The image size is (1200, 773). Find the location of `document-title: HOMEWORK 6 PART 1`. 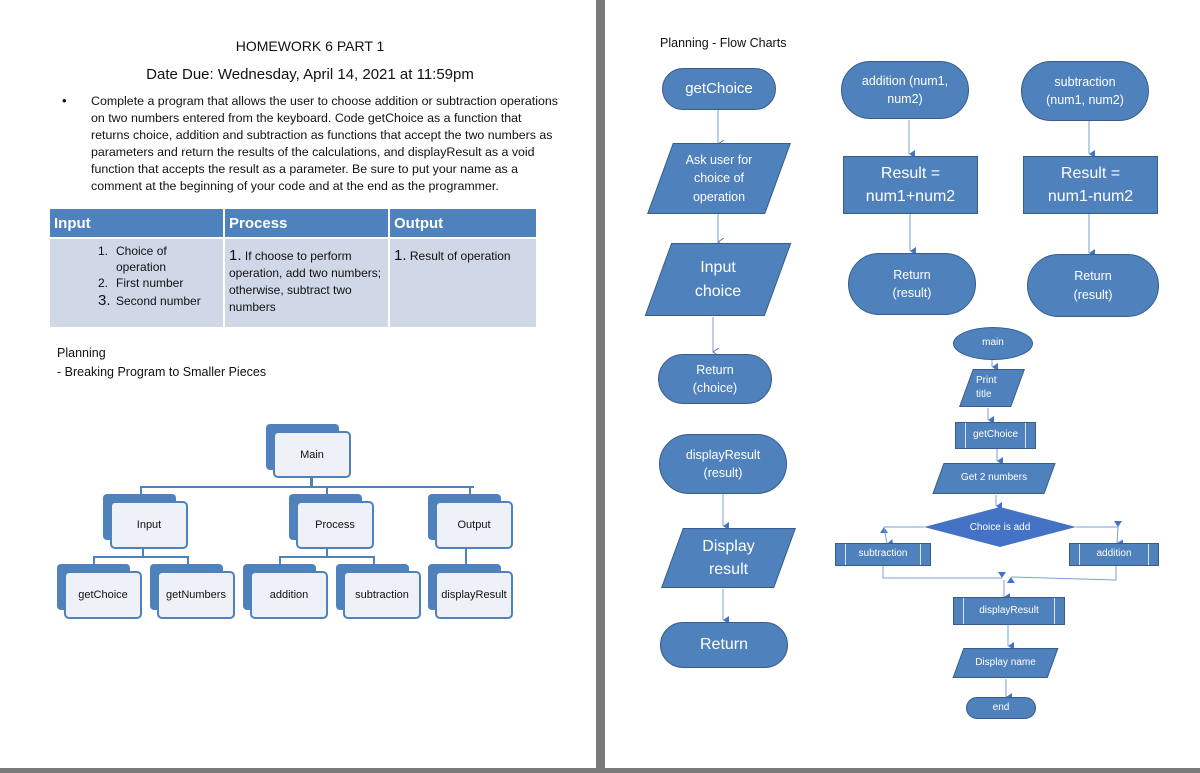

document-title: HOMEWORK 6 PART 1 is located at coordinates (310, 46).